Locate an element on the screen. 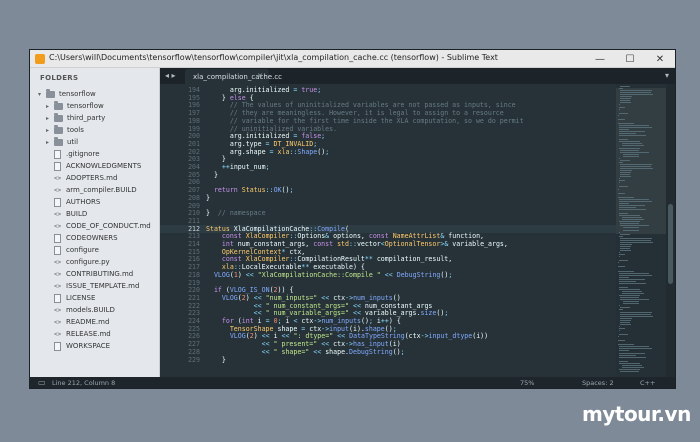 The image size is (700, 442). syntax-setting: C++ is located at coordinates (647, 383).